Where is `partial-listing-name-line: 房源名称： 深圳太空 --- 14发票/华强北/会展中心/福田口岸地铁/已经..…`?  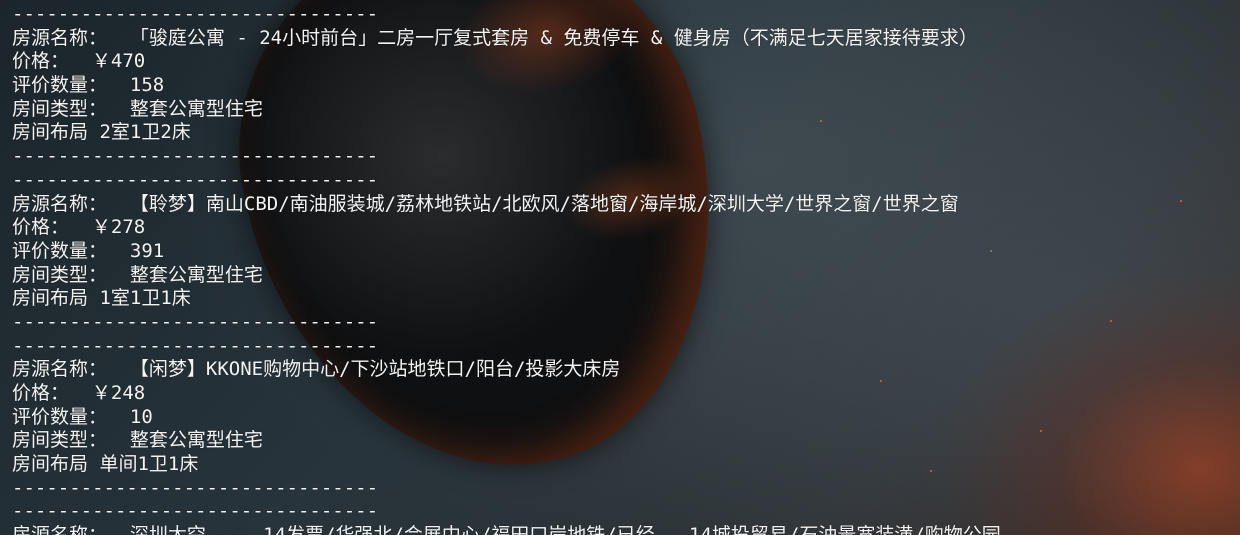
partial-listing-name-line: 房源名称： 深圳太空 --- 14发票/华强北/会展中心/福田口岸地铁/已经..… is located at coordinates (622, 529).